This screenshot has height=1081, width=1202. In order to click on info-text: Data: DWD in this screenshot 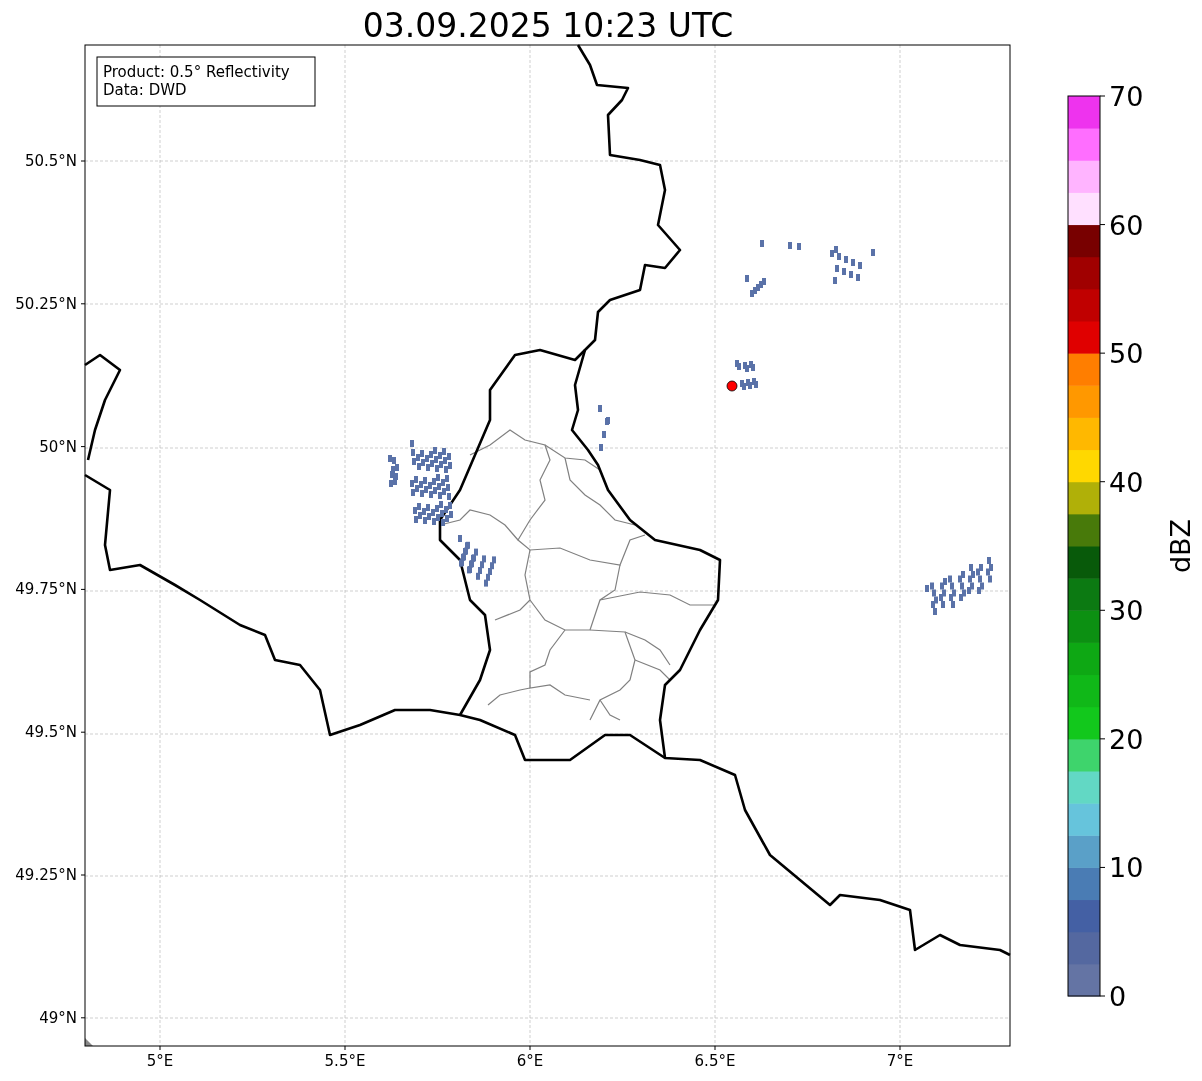, I will do `click(145, 90)`.